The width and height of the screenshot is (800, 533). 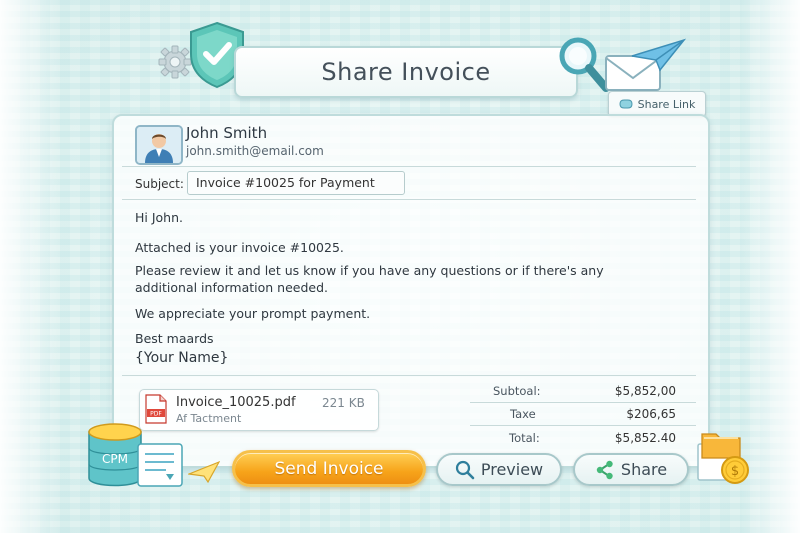 What do you see at coordinates (666, 104) in the screenshot?
I see `share-link-label: Share Link` at bounding box center [666, 104].